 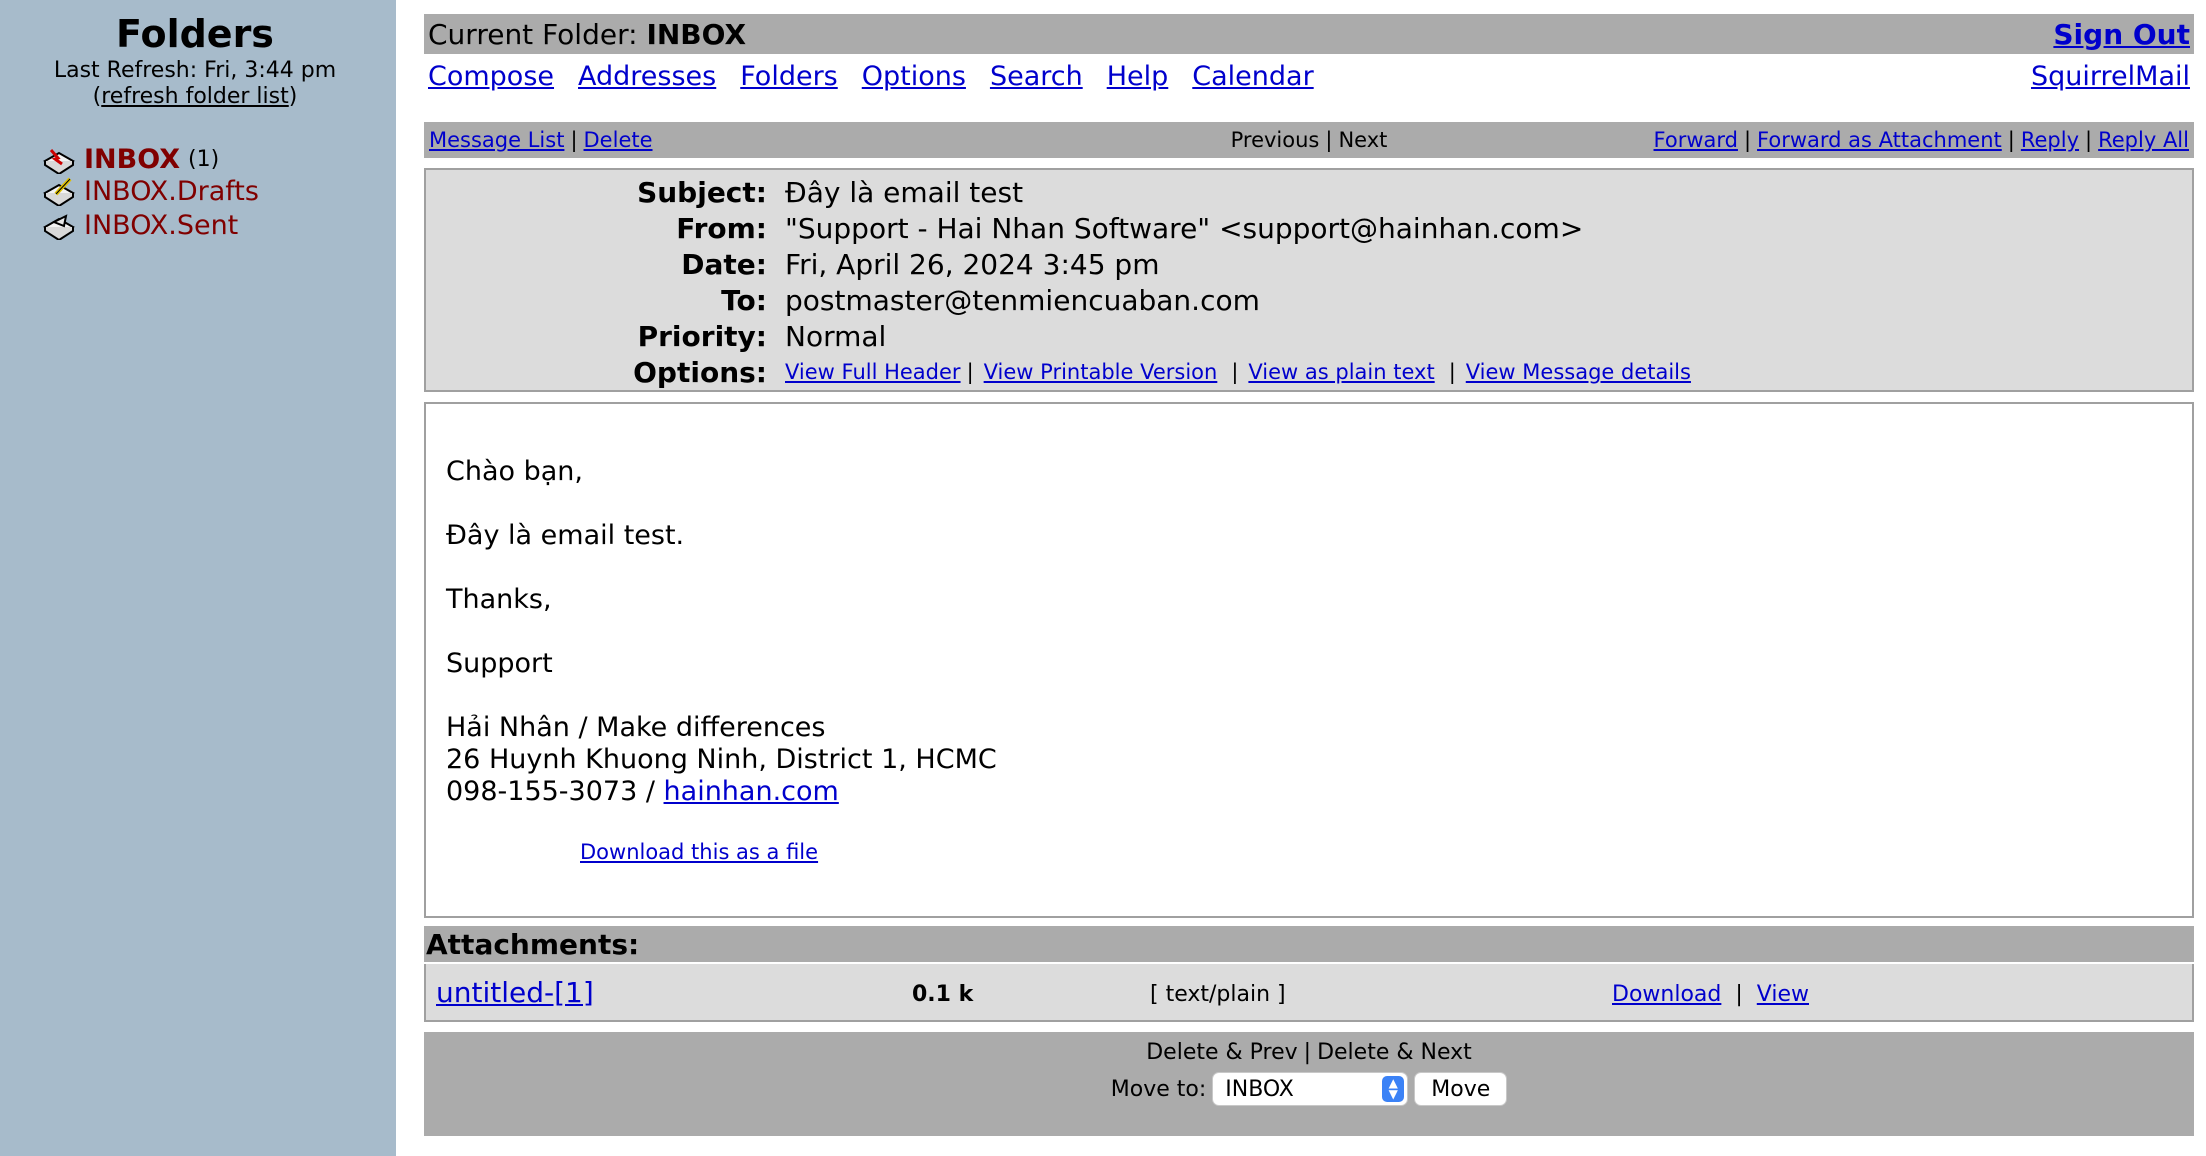 What do you see at coordinates (1341, 372) in the screenshot?
I see `view-as-plain-text-link: View as plain text` at bounding box center [1341, 372].